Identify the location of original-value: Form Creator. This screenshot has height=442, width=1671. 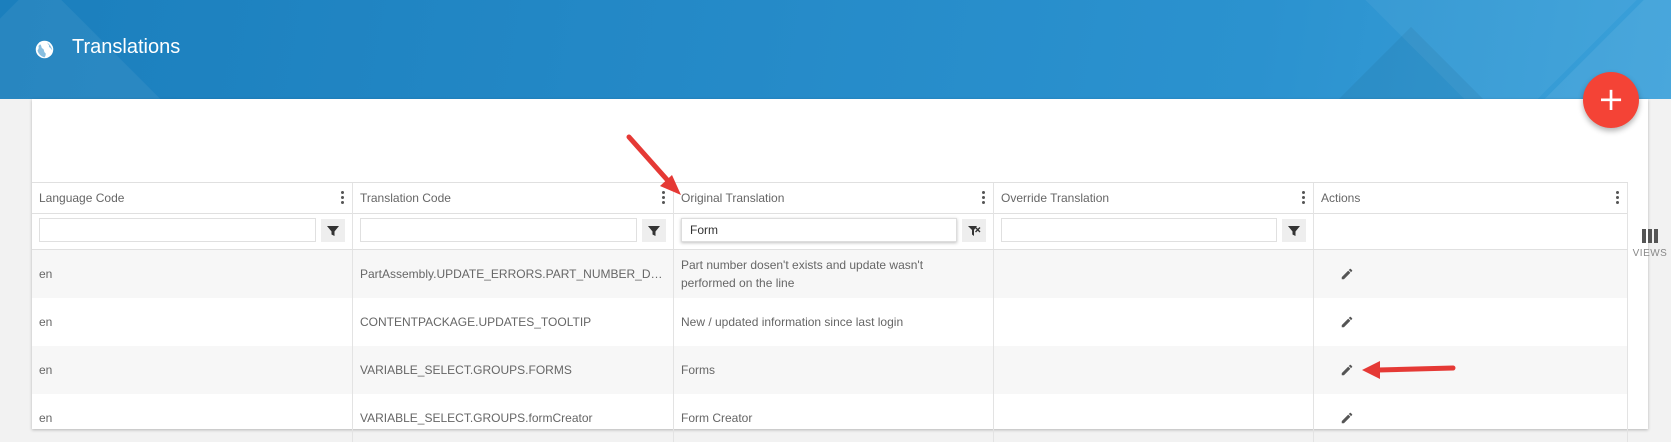
(717, 418).